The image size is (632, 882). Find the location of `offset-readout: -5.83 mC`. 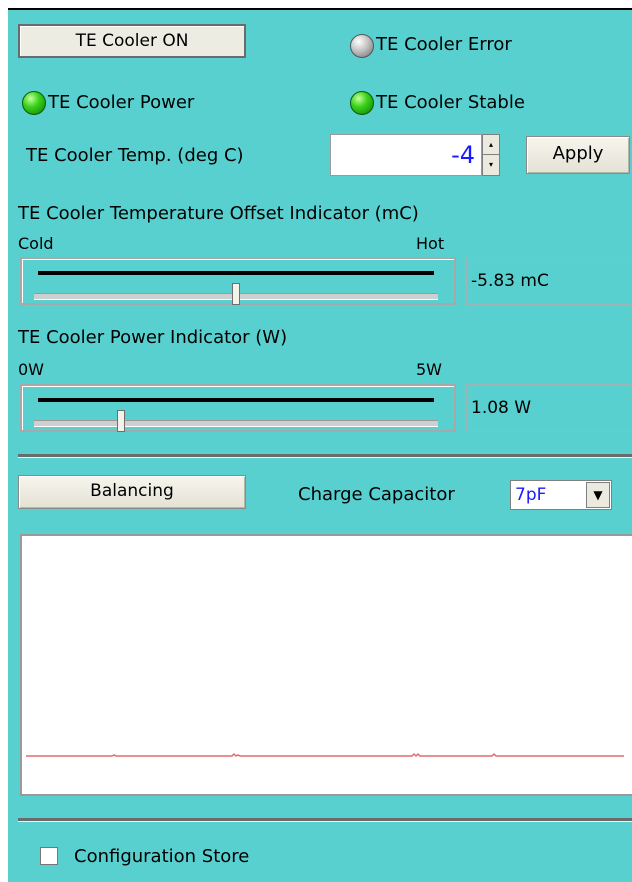

offset-readout: -5.83 mC is located at coordinates (549, 281).